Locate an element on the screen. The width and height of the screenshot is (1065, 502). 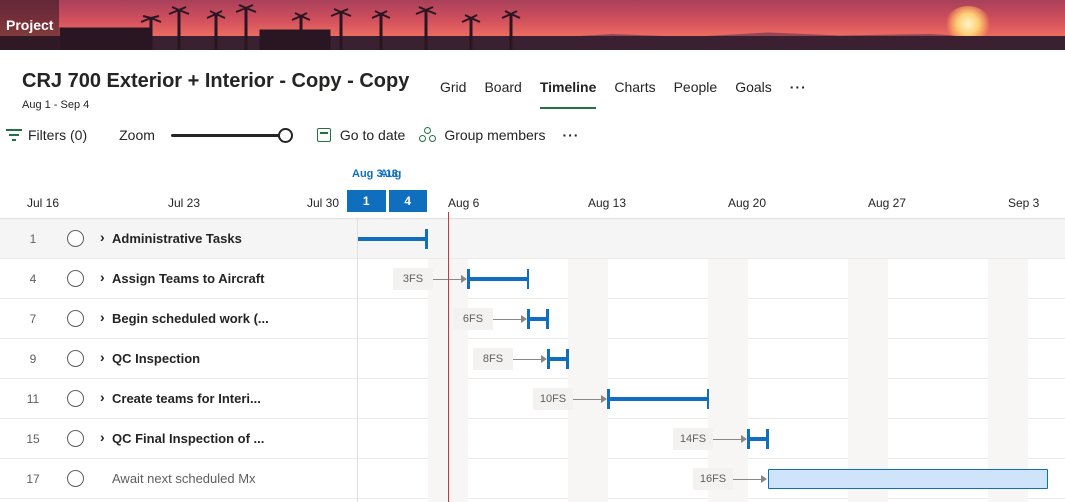
task-number: 15 is located at coordinates (33, 439).